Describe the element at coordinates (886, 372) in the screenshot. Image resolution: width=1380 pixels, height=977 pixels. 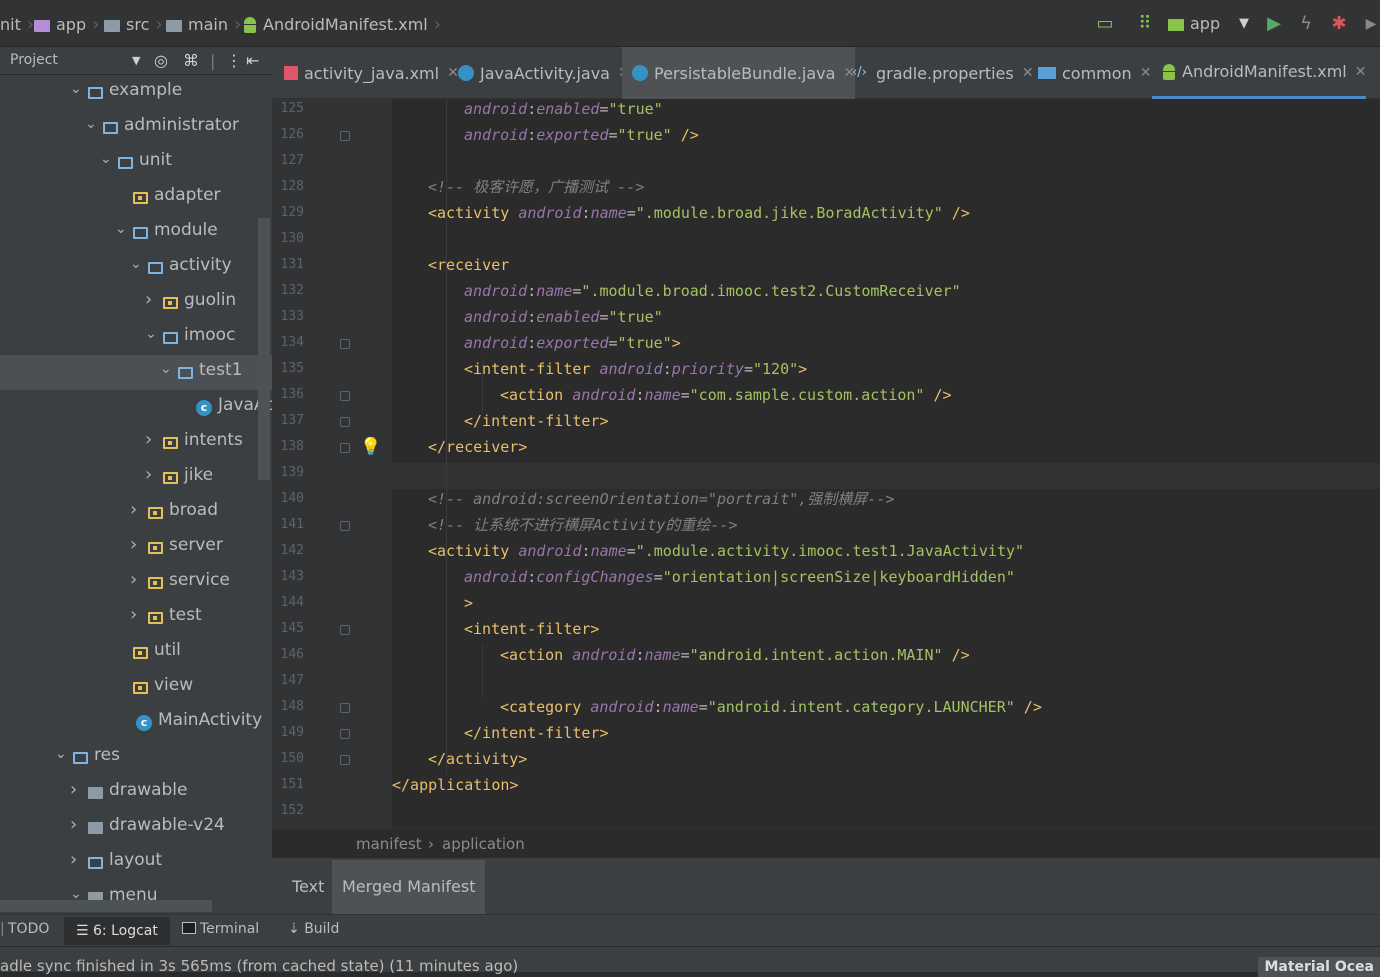
I see `code-line: <intent-filter android:priority="120">` at that location.